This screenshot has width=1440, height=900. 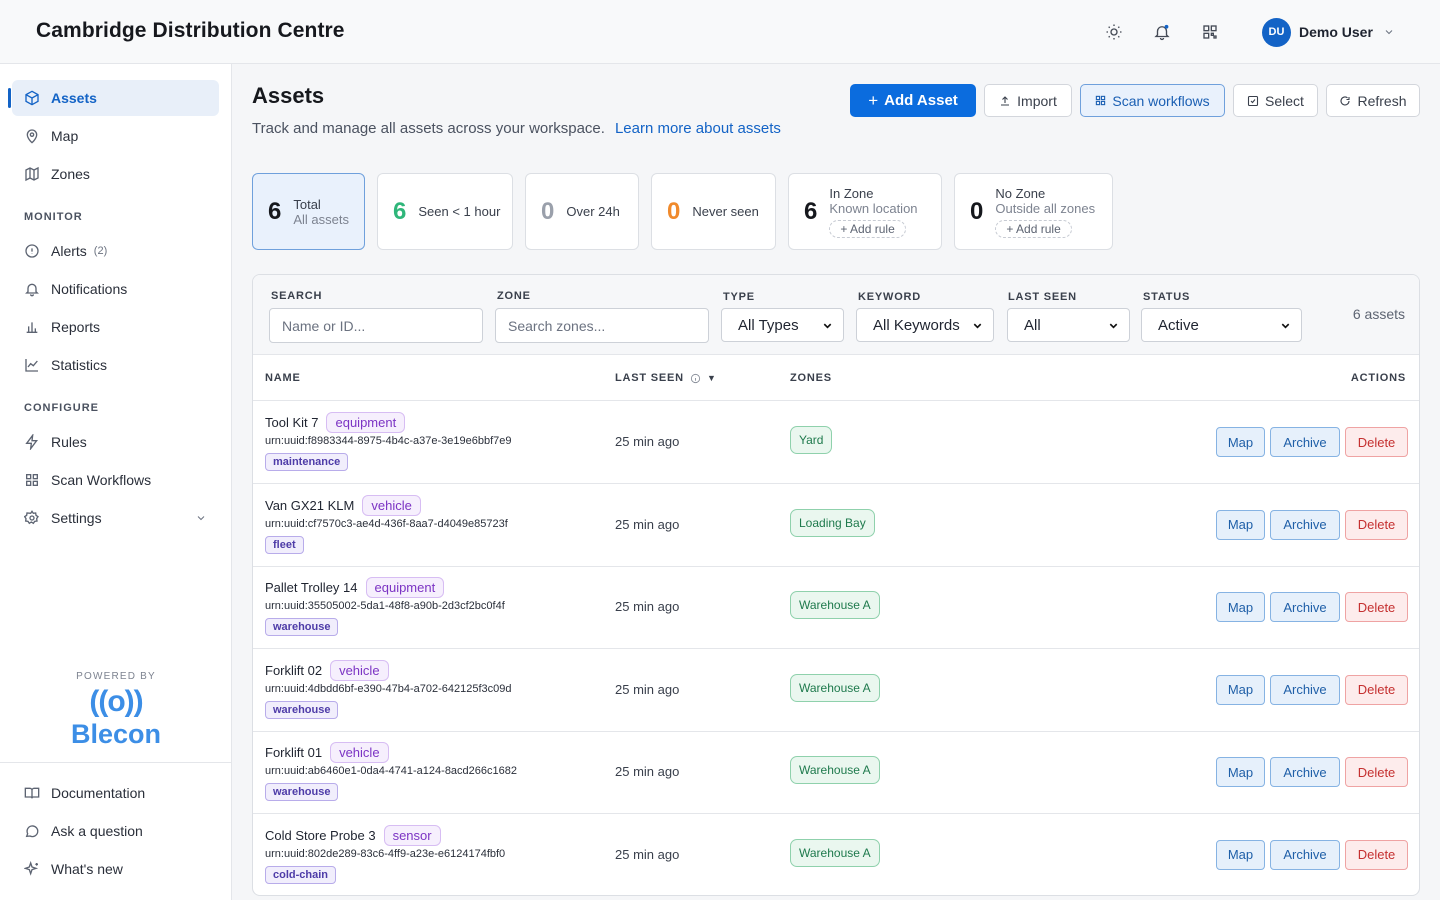 I want to click on column-header-label: LAST SEEN, so click(x=649, y=378).